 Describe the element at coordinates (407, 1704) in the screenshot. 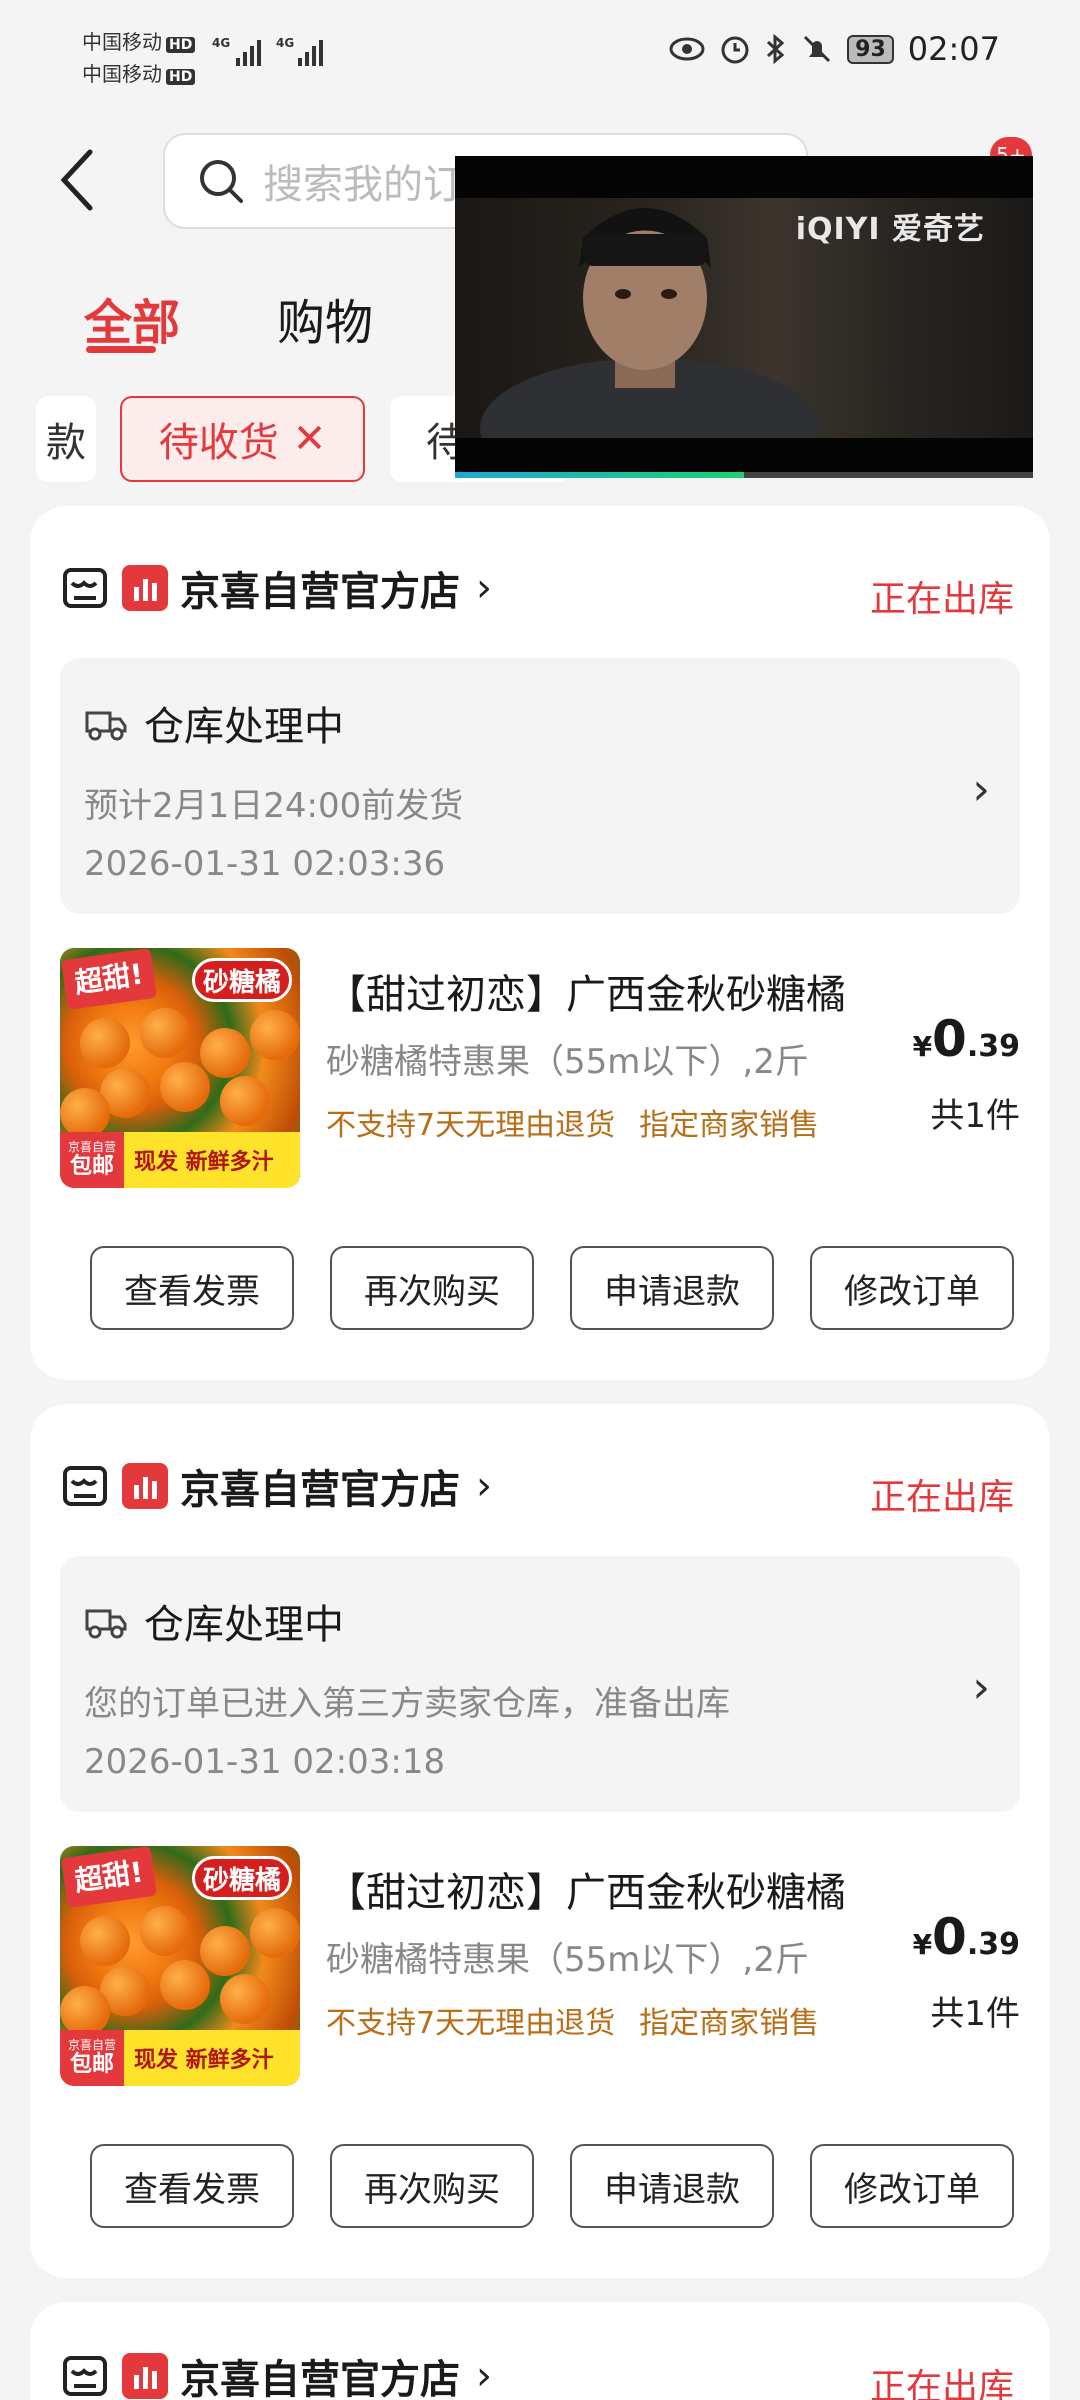

I see `logistics-description: 您的订单已进入第三方卖家仓库，准备出库` at that location.